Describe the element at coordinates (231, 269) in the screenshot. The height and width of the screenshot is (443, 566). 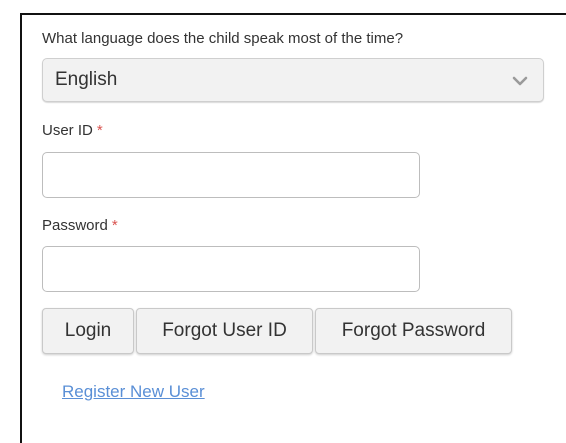
I see `password-field` at that location.